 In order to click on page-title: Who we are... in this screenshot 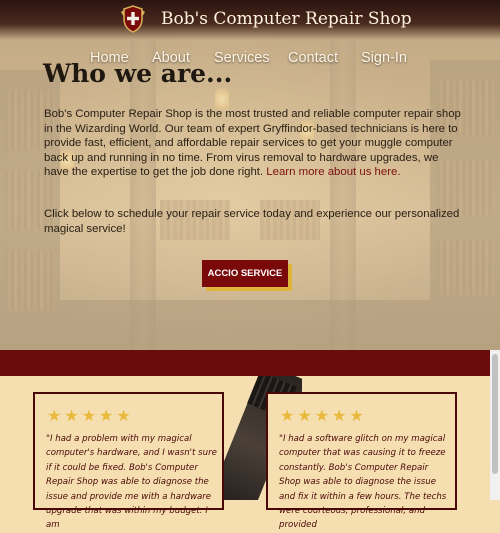, I will do `click(138, 73)`.